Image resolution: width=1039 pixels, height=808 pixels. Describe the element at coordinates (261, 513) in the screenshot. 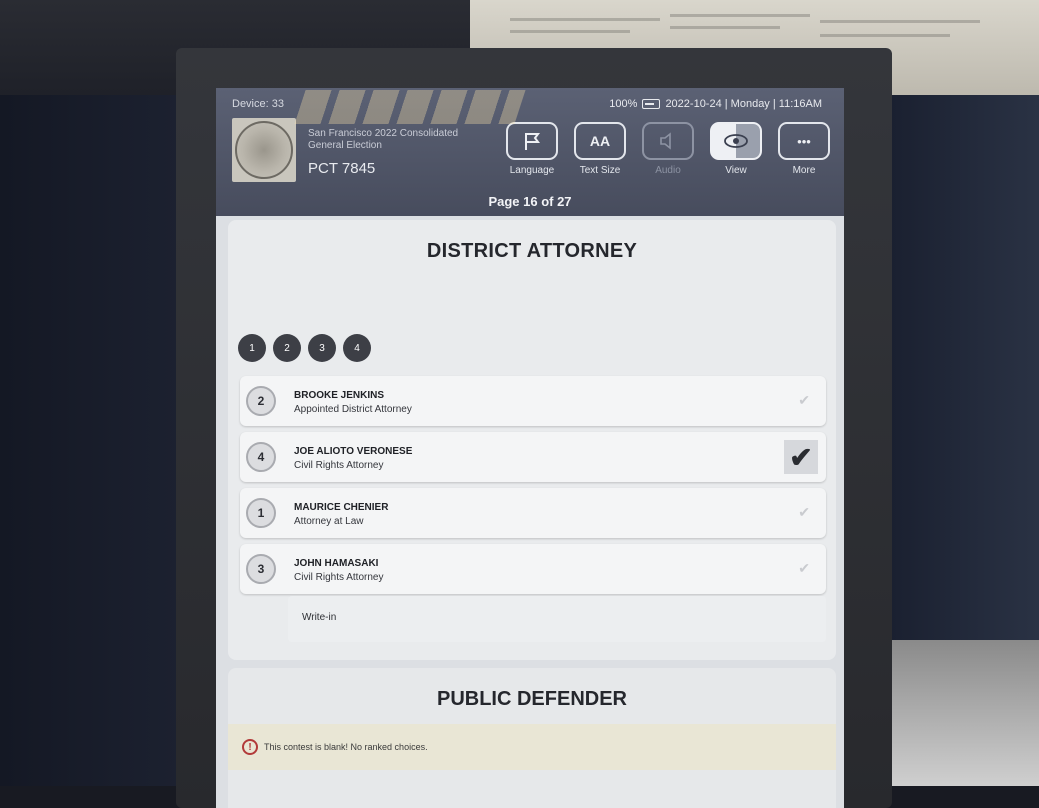

I see `candidate-rank: 1` at that location.